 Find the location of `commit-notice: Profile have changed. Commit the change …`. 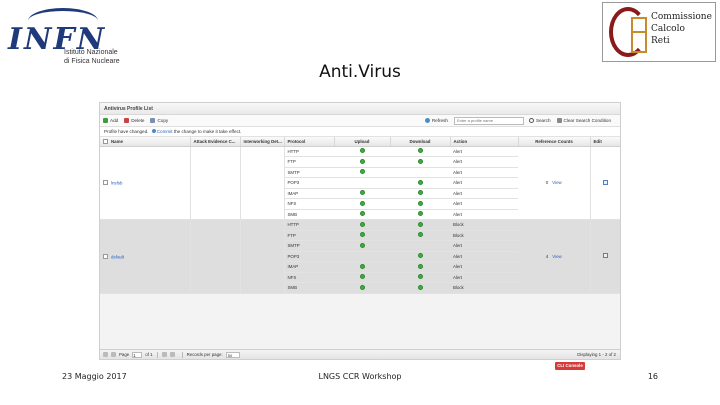

commit-notice: Profile have changed. Commit the change … is located at coordinates (360, 132).